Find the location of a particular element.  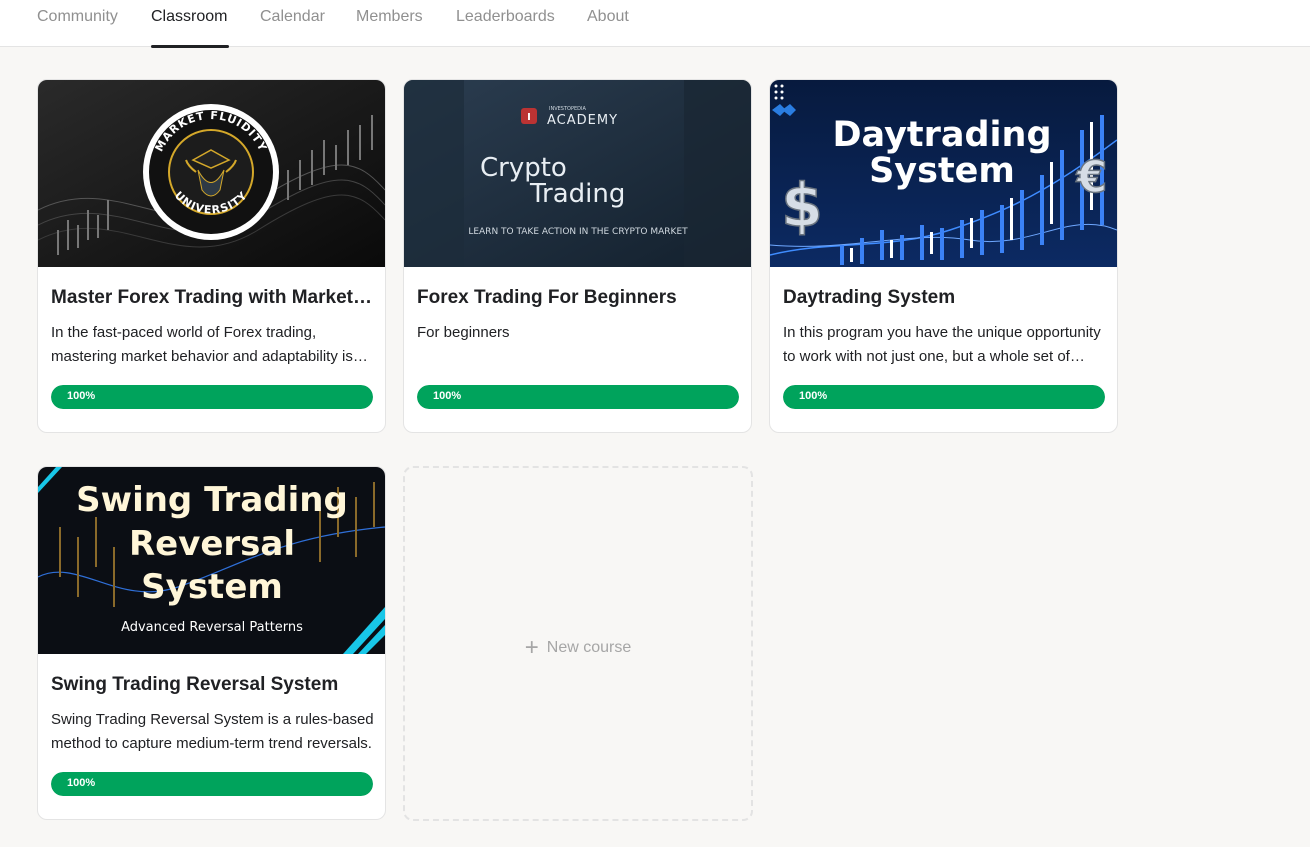

new-course-button: + New course is located at coordinates (578, 643).